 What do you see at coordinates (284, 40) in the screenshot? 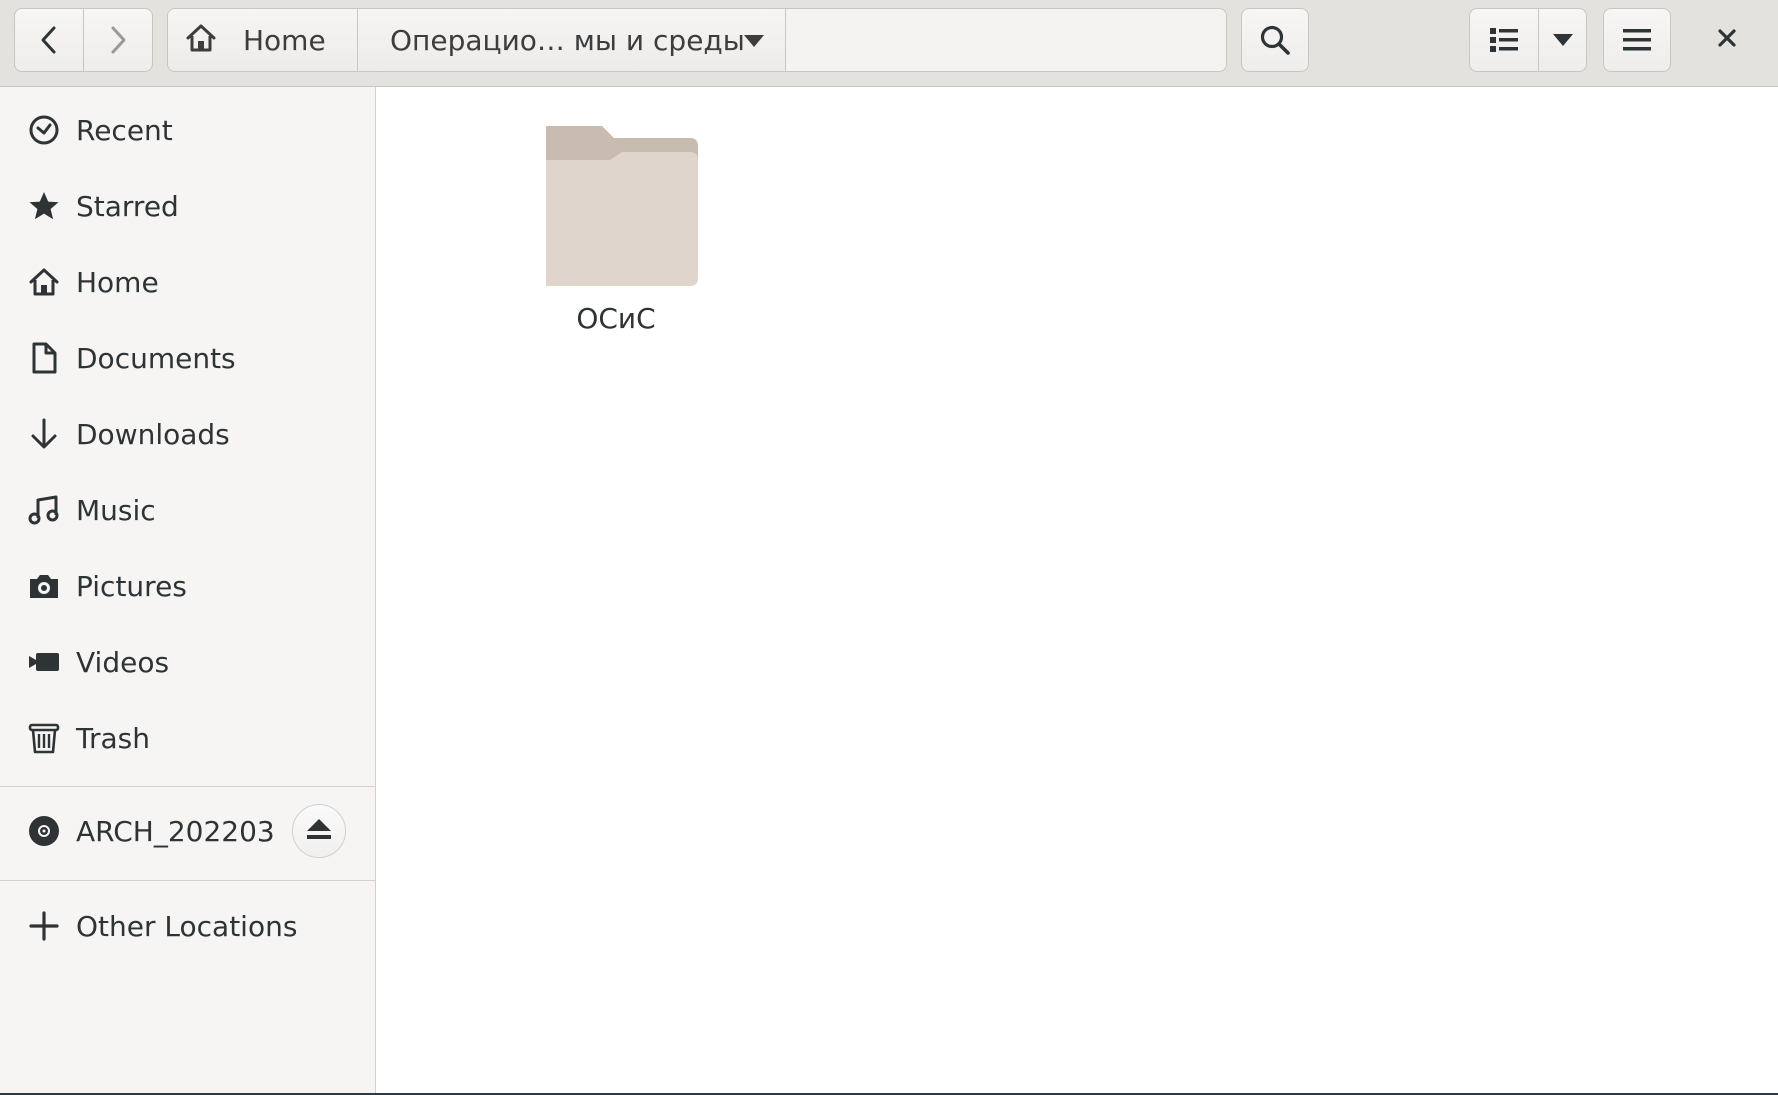
I see `breadcrumb-home-label: Home` at bounding box center [284, 40].